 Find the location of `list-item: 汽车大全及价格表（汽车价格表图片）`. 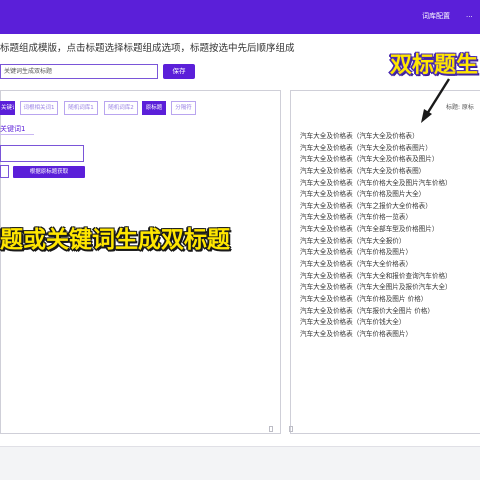

list-item: 汽车大全及价格表（汽车价格表图片） is located at coordinates (356, 333).